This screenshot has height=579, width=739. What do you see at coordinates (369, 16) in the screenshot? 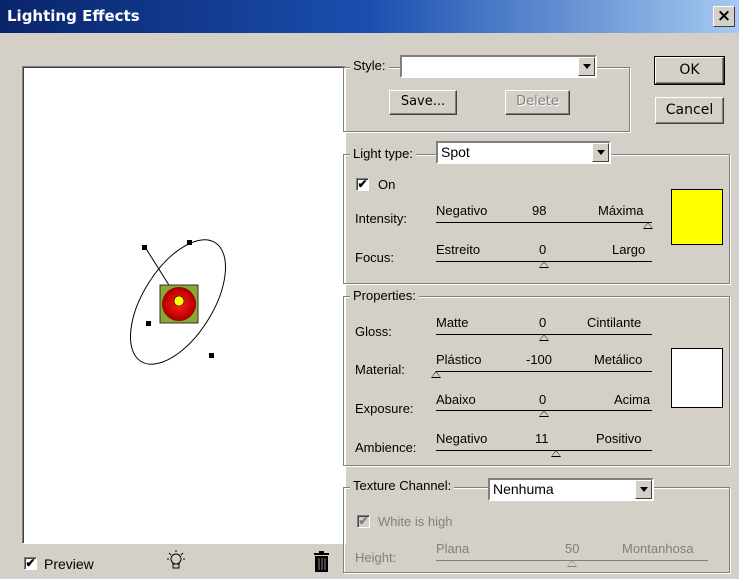
I see `title-bar: Lighting Effects ×` at bounding box center [369, 16].